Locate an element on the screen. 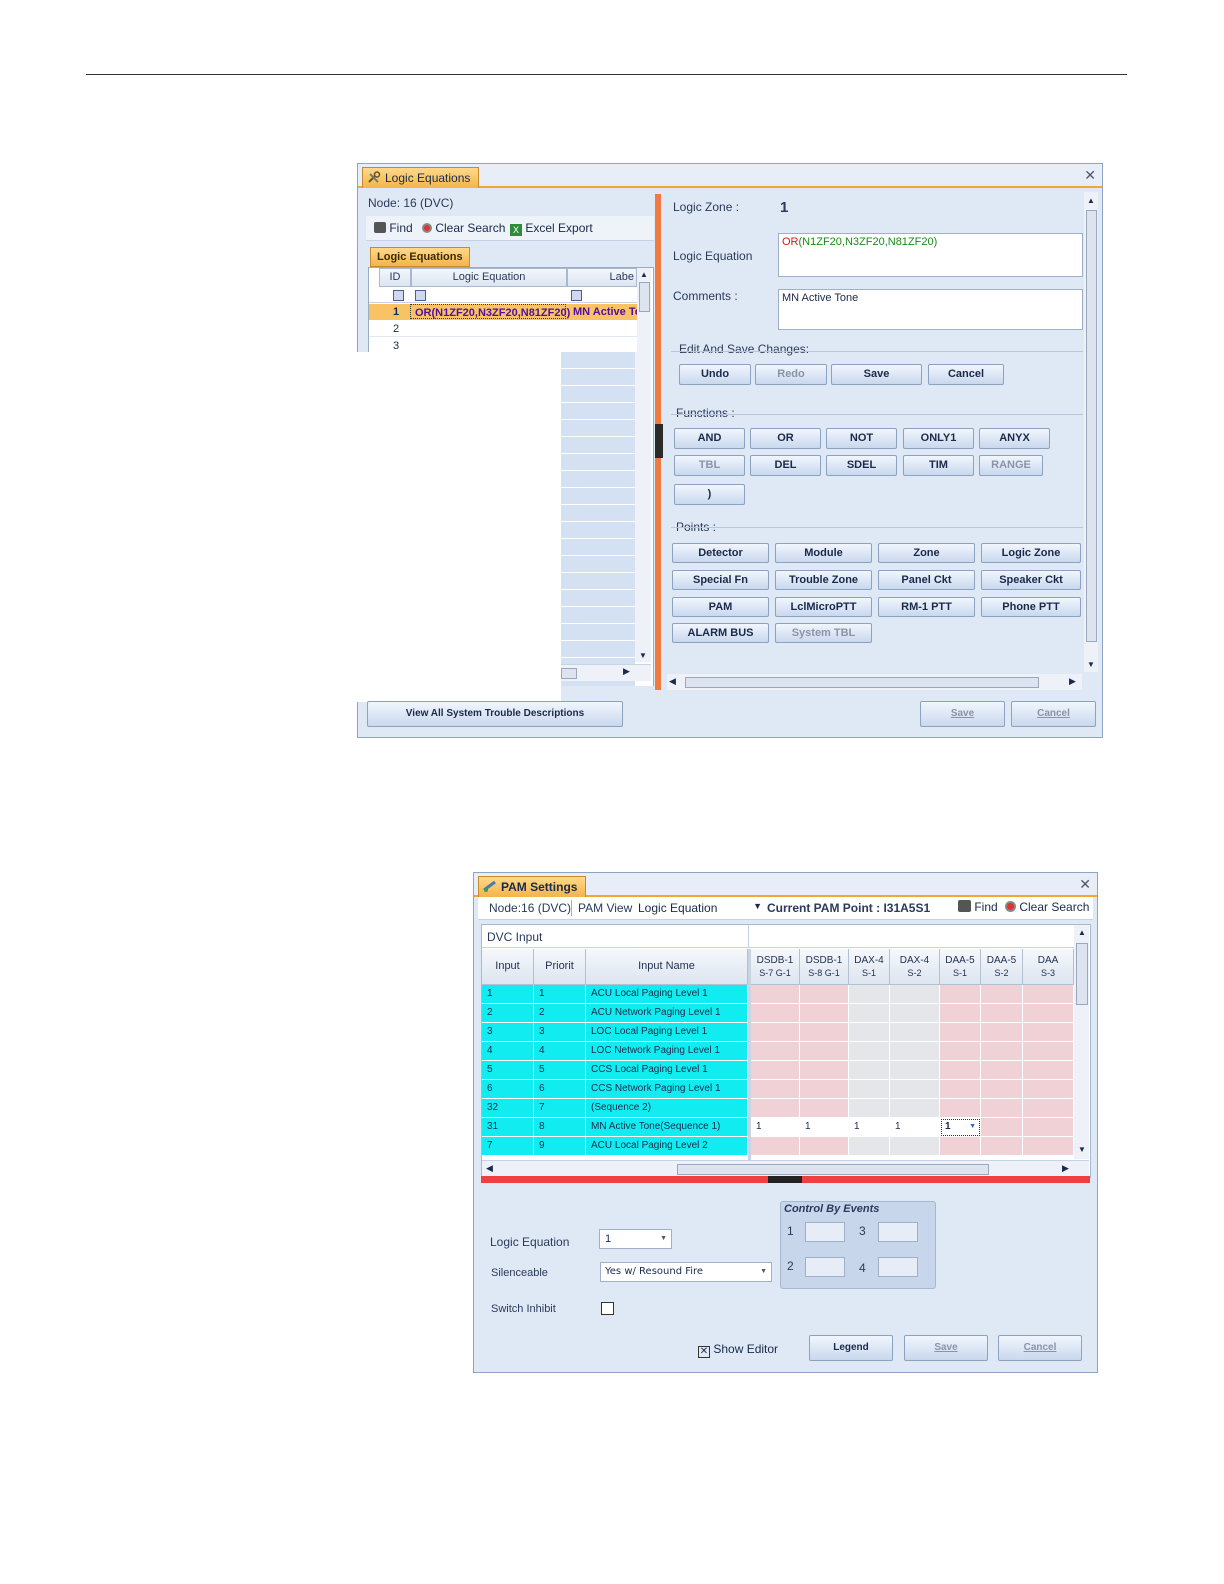 Image resolution: width=1224 pixels, height=1584 pixels. cbe-slot-2-field is located at coordinates (825, 1267).